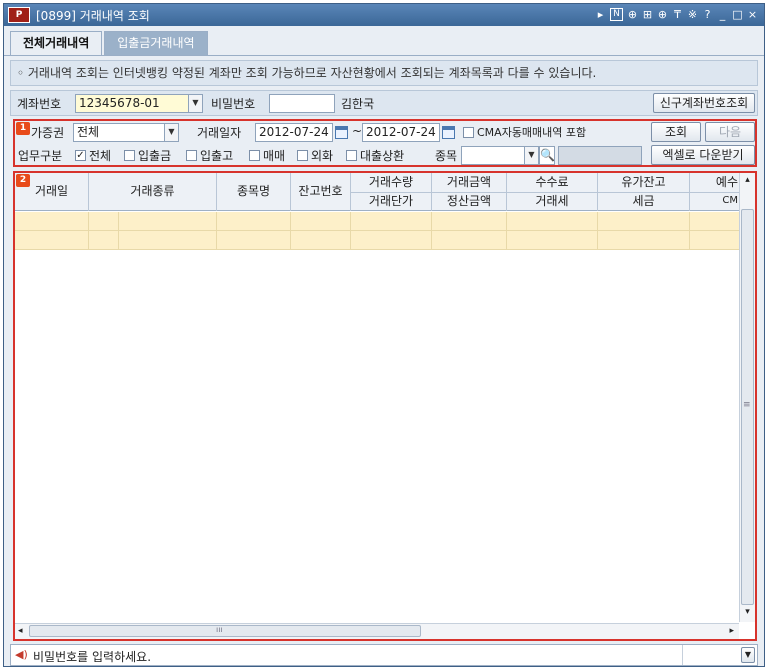 The width and height of the screenshot is (768, 670). What do you see at coordinates (682, 655) in the screenshot?
I see `status-divider` at bounding box center [682, 655].